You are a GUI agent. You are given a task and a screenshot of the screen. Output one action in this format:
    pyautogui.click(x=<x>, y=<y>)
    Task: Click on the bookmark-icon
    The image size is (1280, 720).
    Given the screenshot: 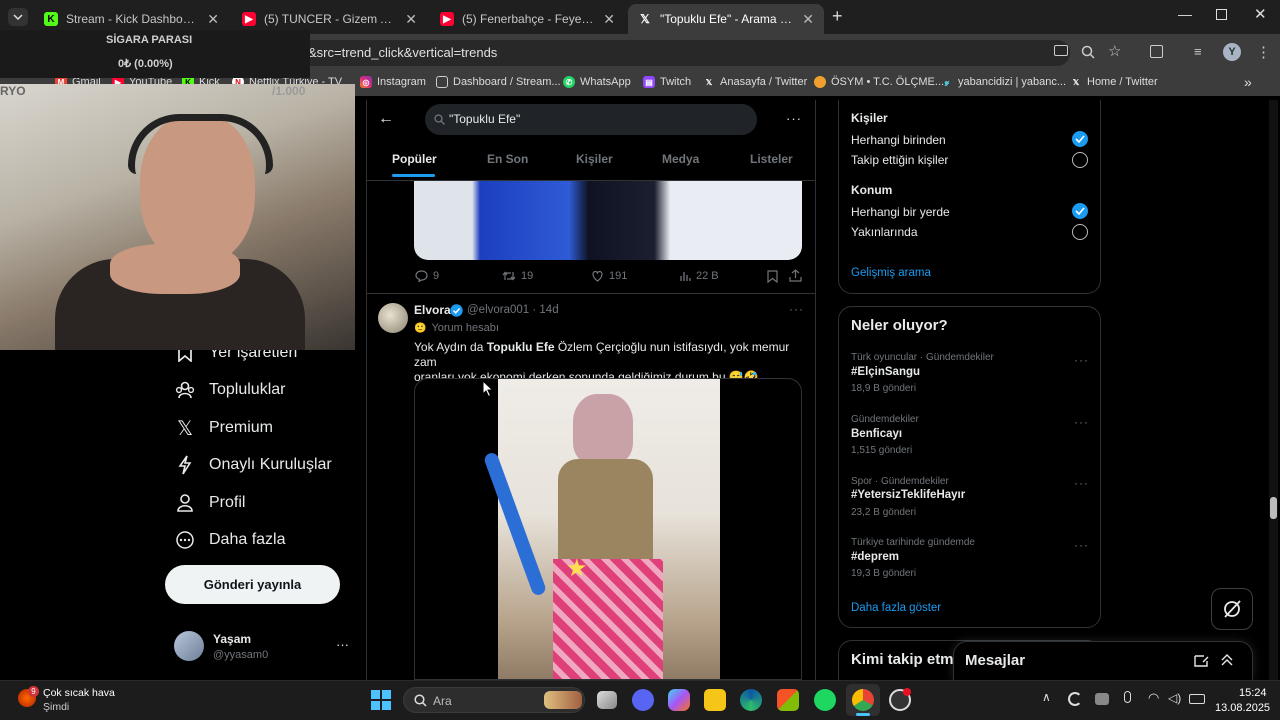 What is the action you would take?
    pyautogui.click(x=772, y=276)
    